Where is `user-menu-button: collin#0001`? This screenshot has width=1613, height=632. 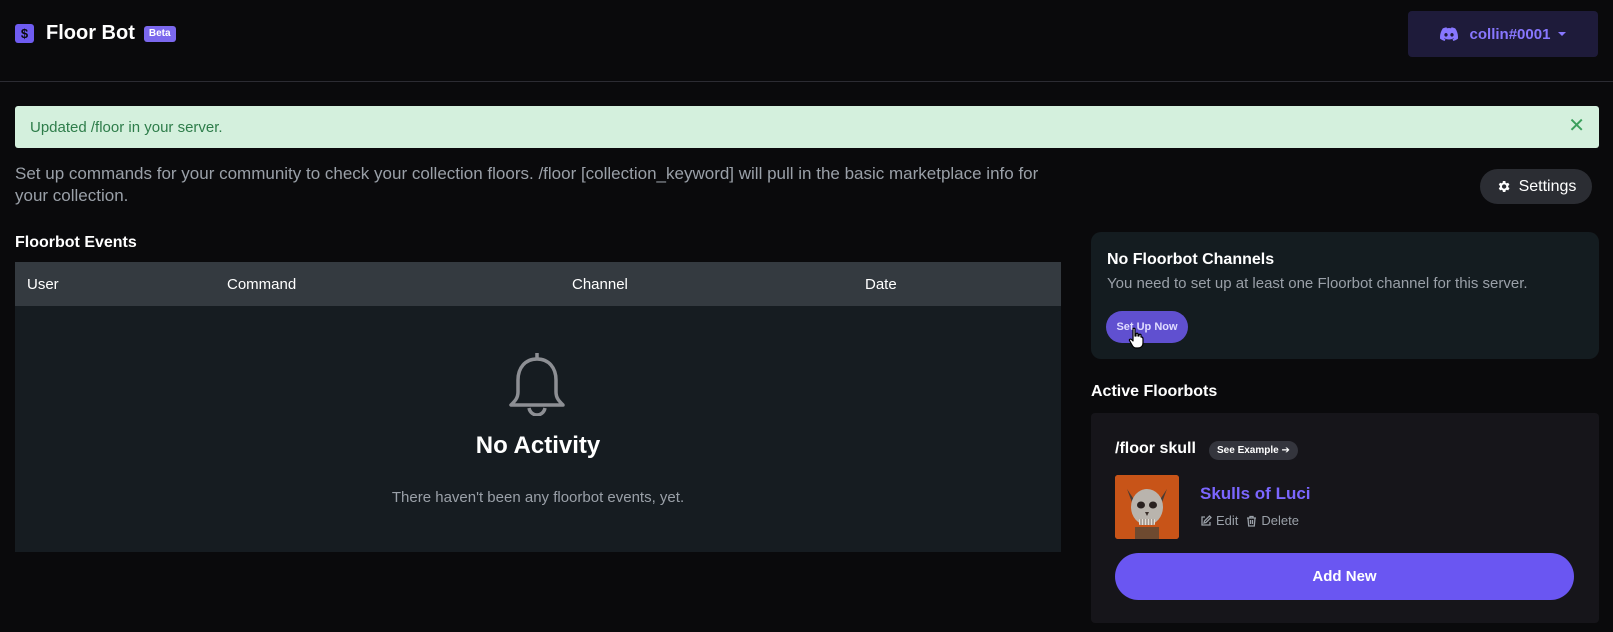 user-menu-button: collin#0001 is located at coordinates (1503, 34).